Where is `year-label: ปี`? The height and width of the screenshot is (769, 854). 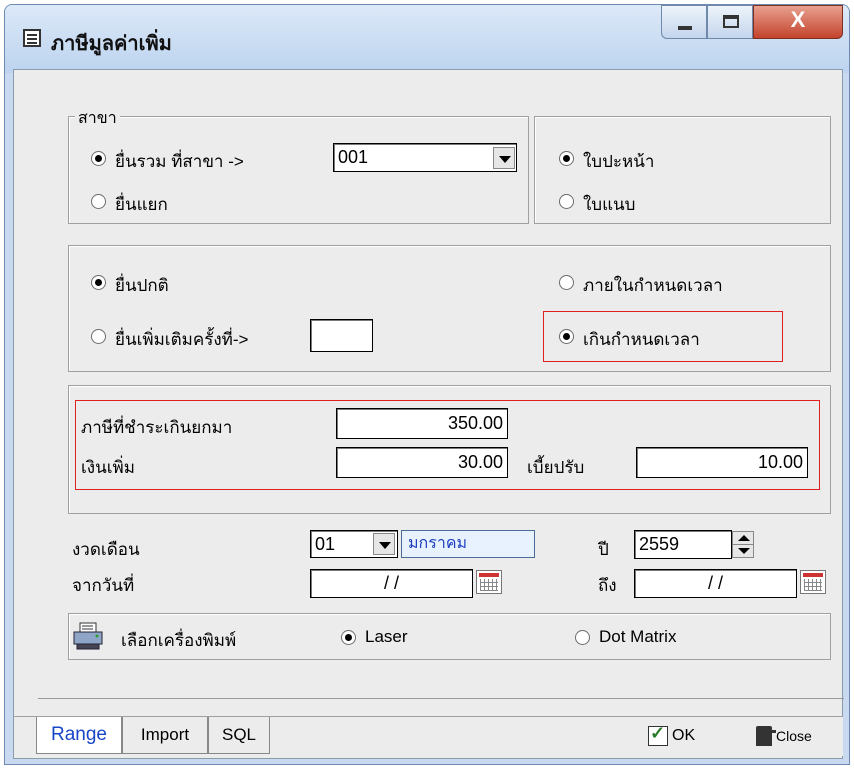
year-label: ปี is located at coordinates (603, 549).